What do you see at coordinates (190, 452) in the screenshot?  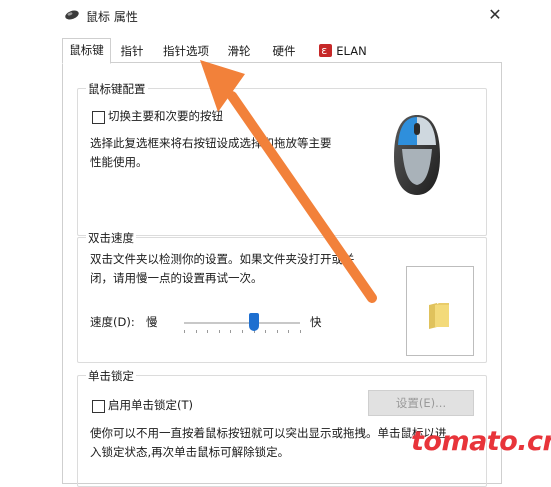 I see `click-lock-description-2: 入锁定状态,再次单击鼠标可解除锁定。` at bounding box center [190, 452].